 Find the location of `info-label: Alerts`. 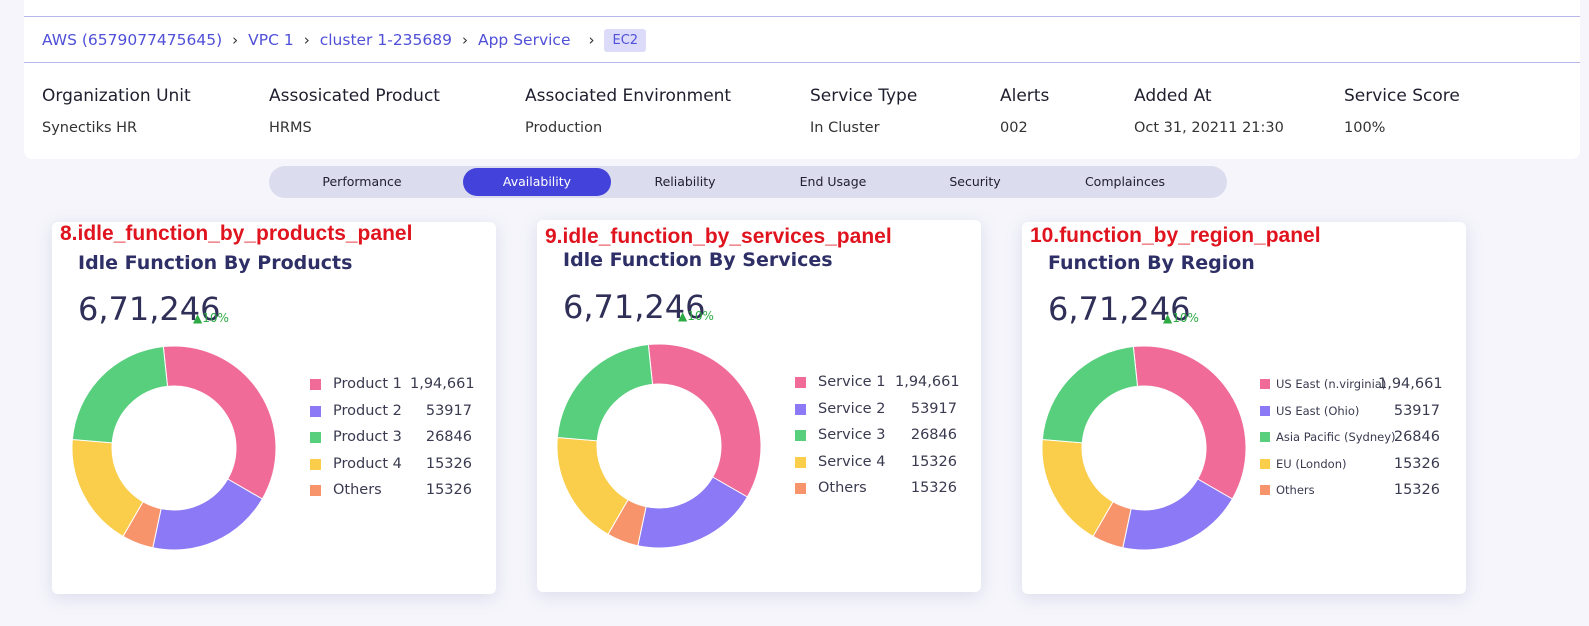

info-label: Alerts is located at coordinates (1025, 96).